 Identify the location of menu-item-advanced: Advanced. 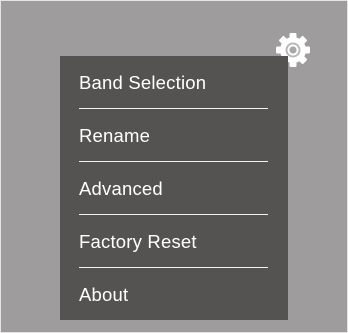
(173, 188).